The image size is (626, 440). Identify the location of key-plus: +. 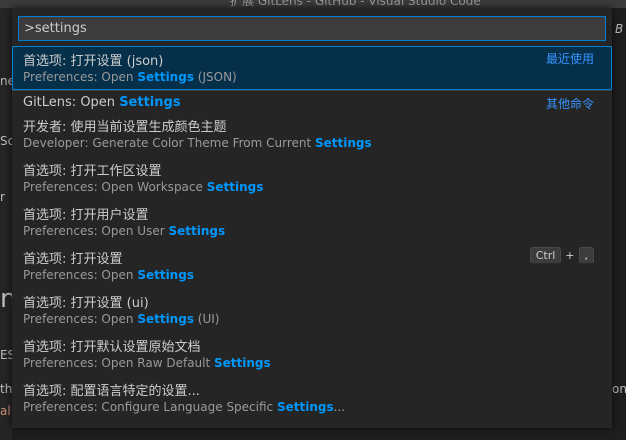
(570, 255).